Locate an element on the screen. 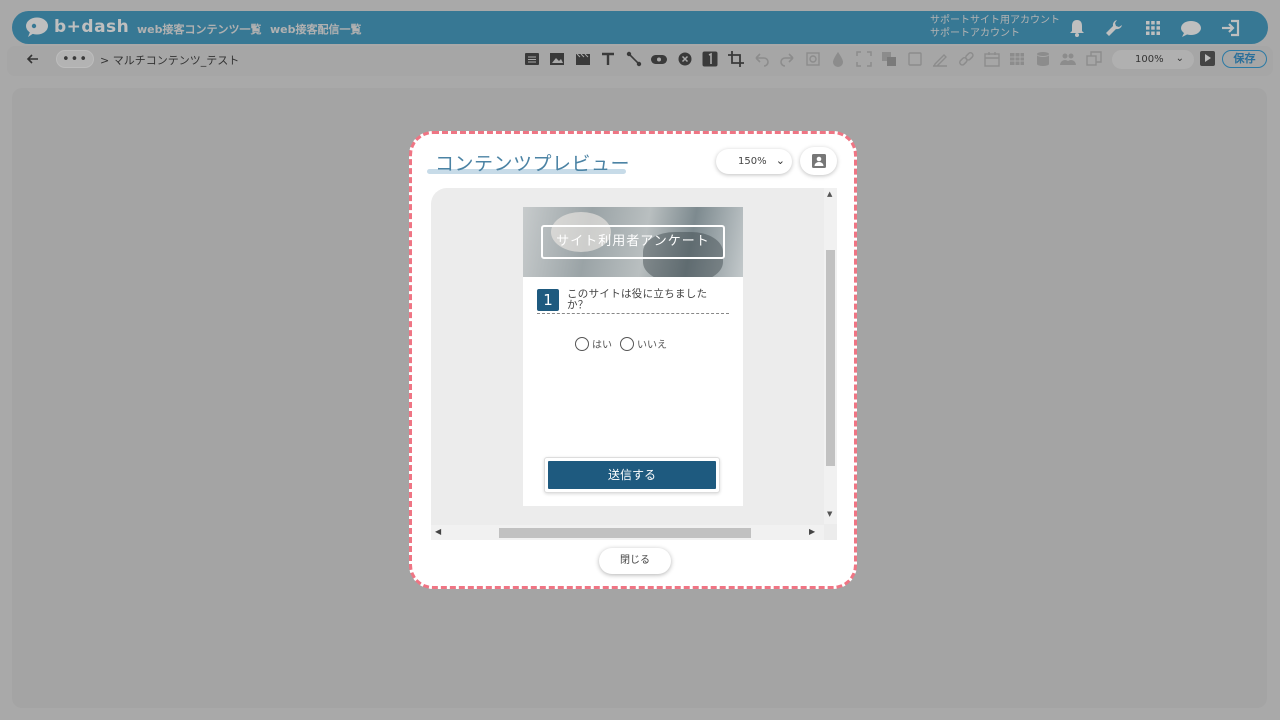 Image resolution: width=1280 pixels, height=720 pixels. survey-title: サイト利用者アンケート is located at coordinates (633, 242).